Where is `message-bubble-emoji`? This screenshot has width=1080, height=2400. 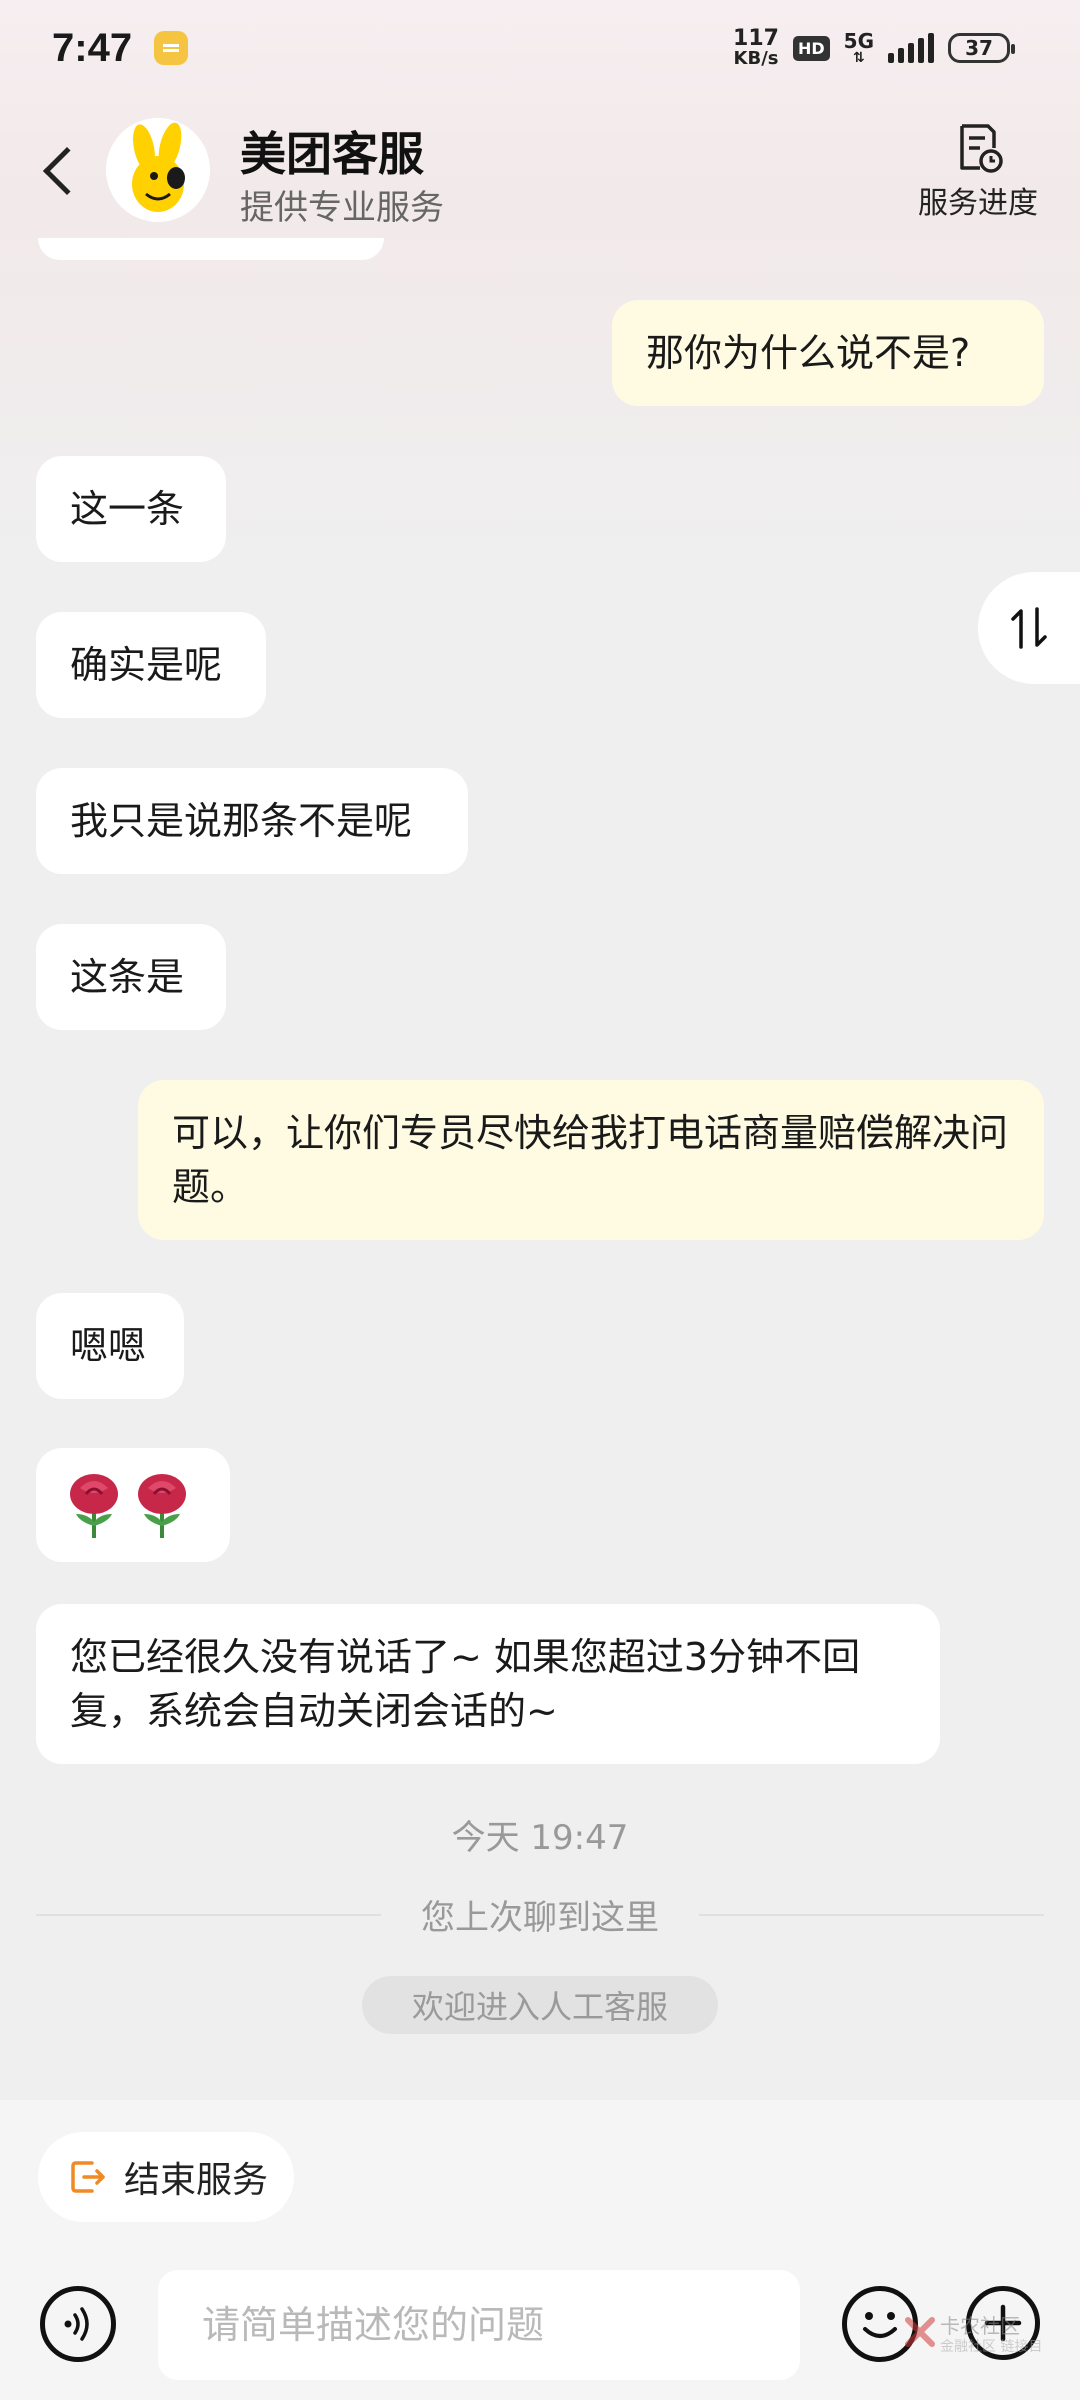
message-bubble-emoji is located at coordinates (133, 1505).